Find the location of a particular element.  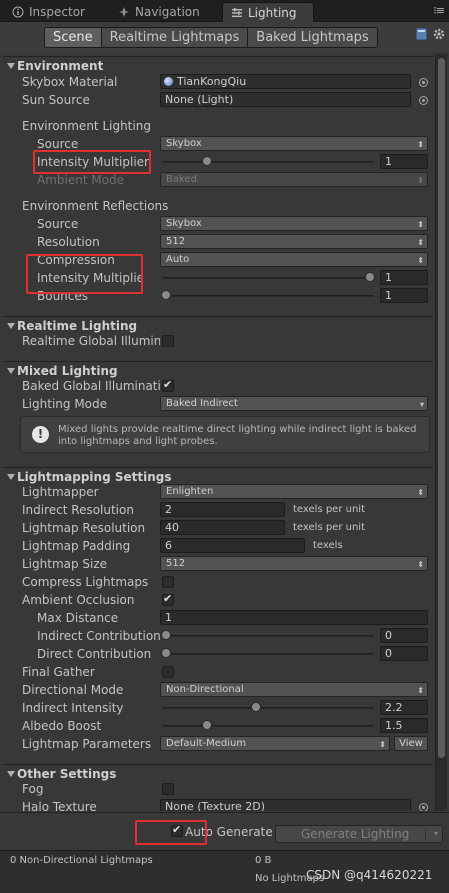

direct-contribution-field: 0 is located at coordinates (404, 653).